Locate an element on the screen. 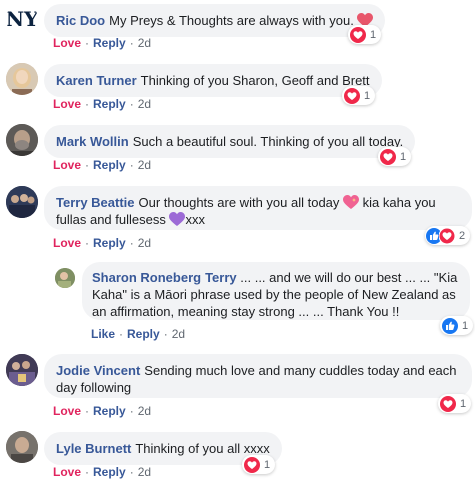  comment-author: Jodie Vincent is located at coordinates (98, 370).